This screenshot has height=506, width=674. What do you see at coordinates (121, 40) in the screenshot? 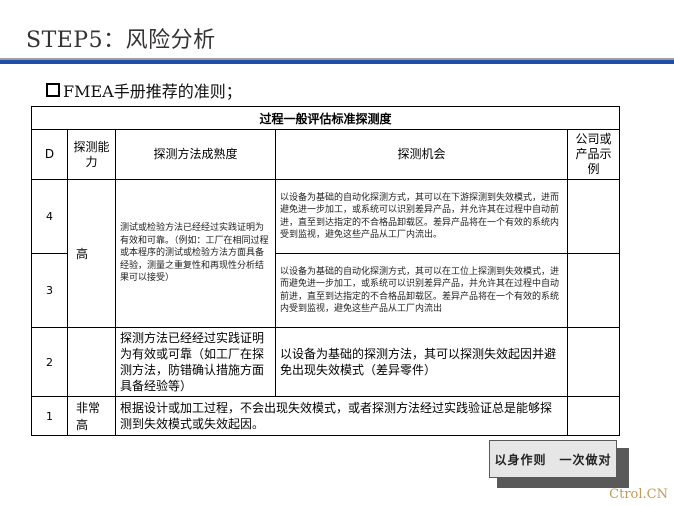
I see `page-title: STEP5：风险分析` at bounding box center [121, 40].